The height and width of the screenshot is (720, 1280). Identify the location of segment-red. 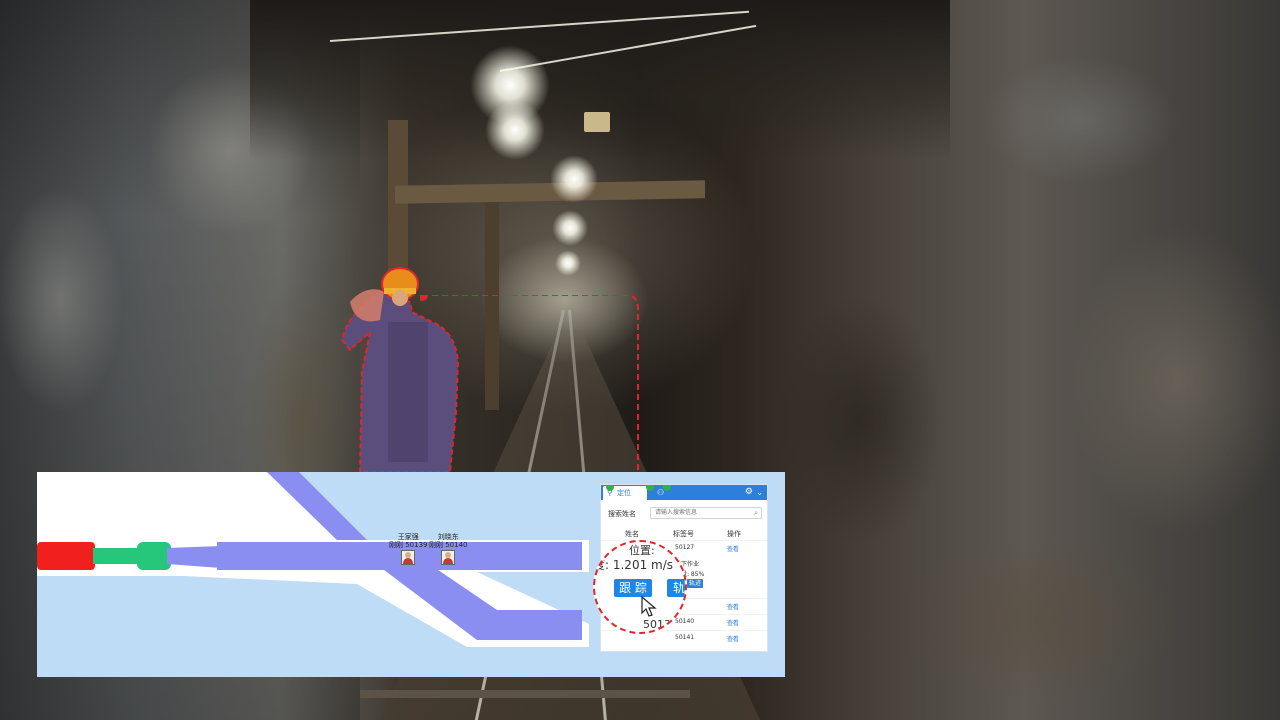
(66, 556).